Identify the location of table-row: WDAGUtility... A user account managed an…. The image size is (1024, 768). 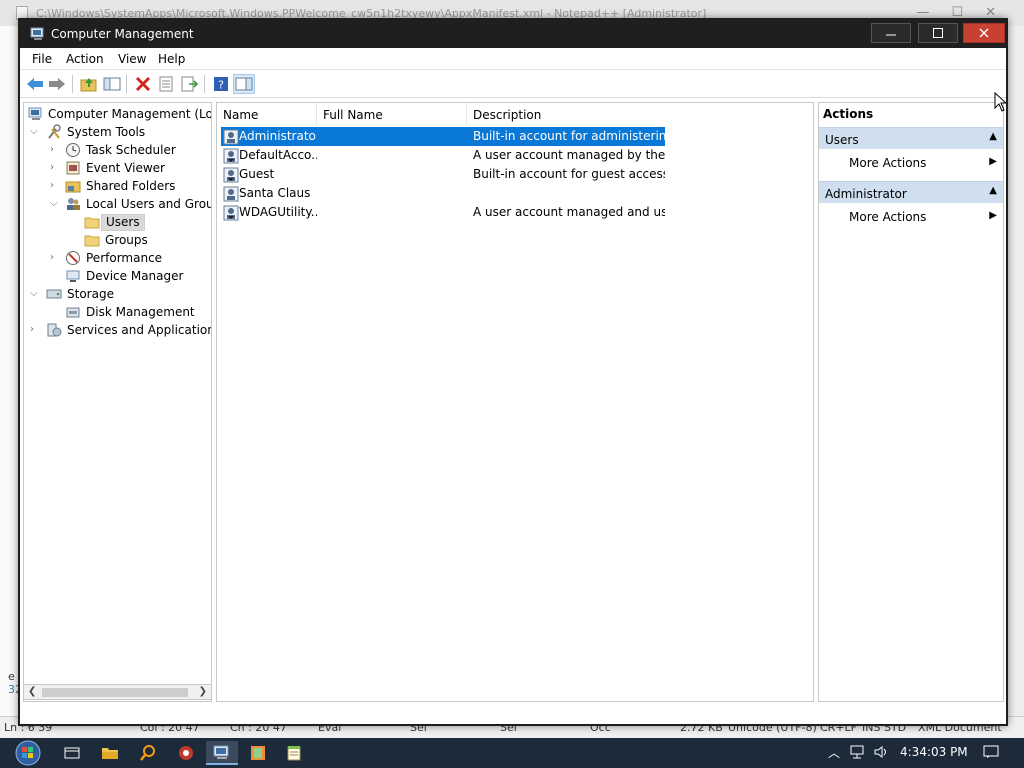
(443, 212).